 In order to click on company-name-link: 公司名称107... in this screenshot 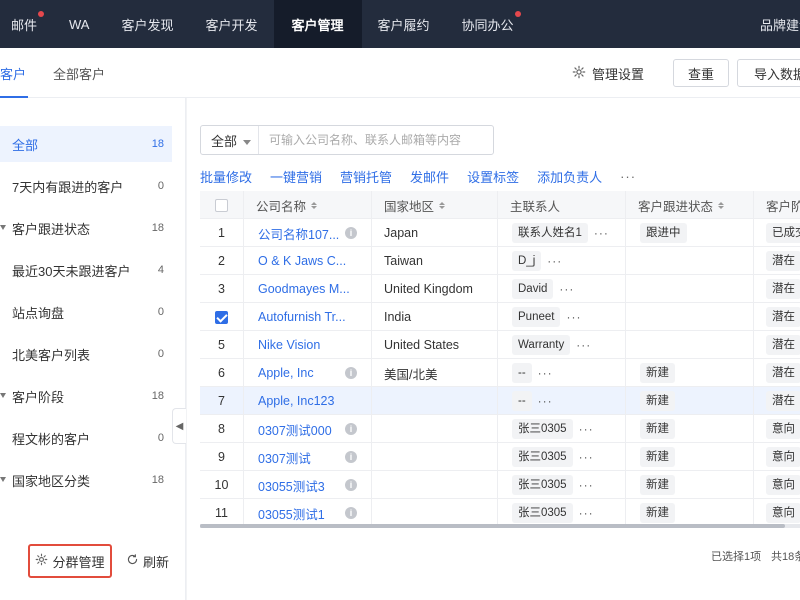, I will do `click(298, 233)`.